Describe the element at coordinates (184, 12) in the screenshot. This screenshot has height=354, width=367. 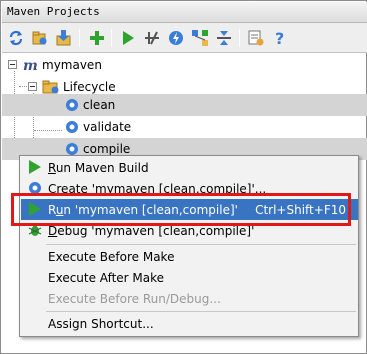
I see `panel-titlebar: Maven Projects` at that location.